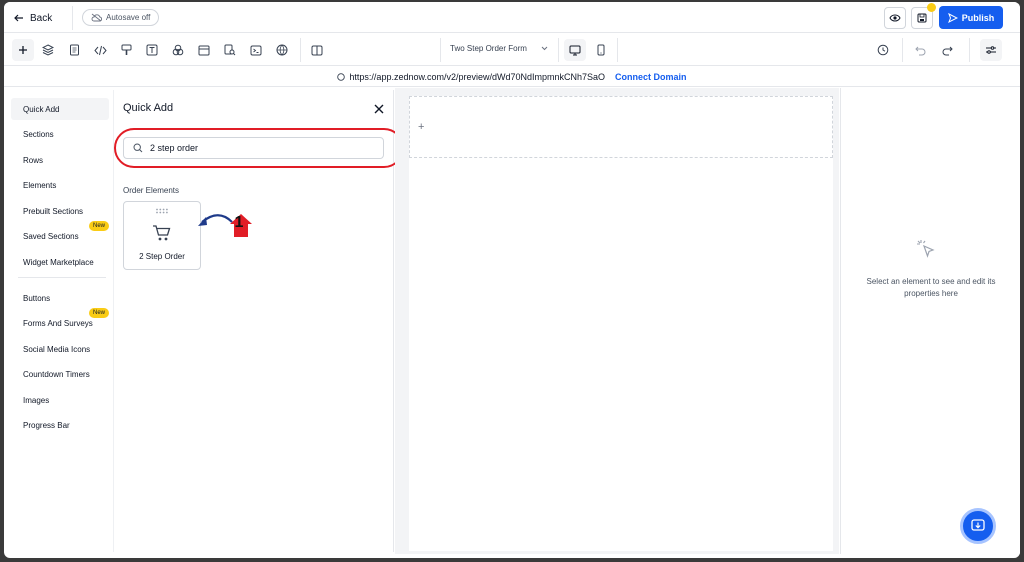  What do you see at coordinates (151, 190) in the screenshot?
I see `section-label: Order Elements` at bounding box center [151, 190].